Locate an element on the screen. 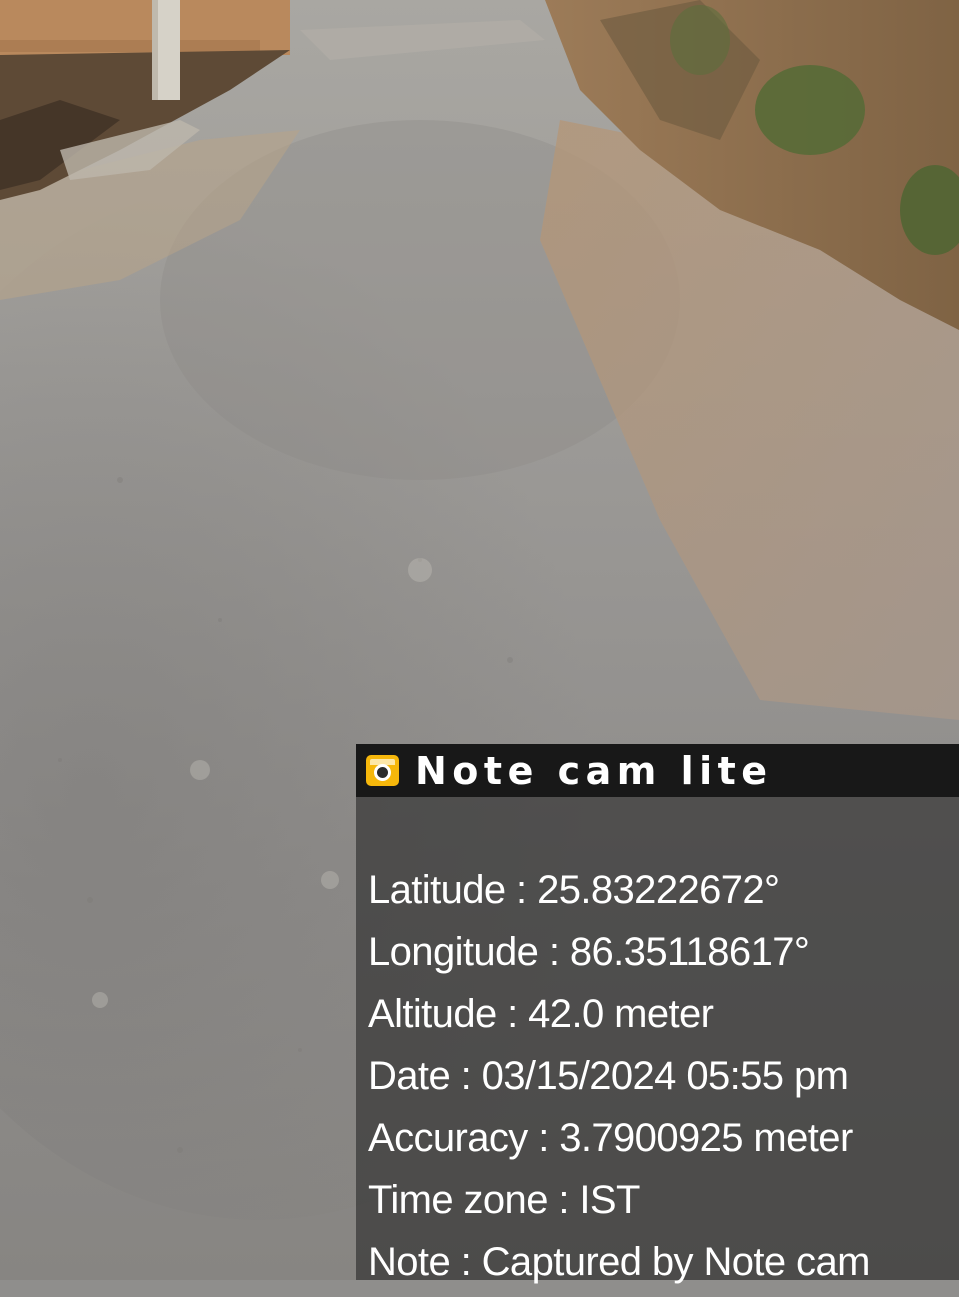 Image resolution: width=959 pixels, height=1297 pixels. overlay-header: Note cam lite is located at coordinates (657, 770).